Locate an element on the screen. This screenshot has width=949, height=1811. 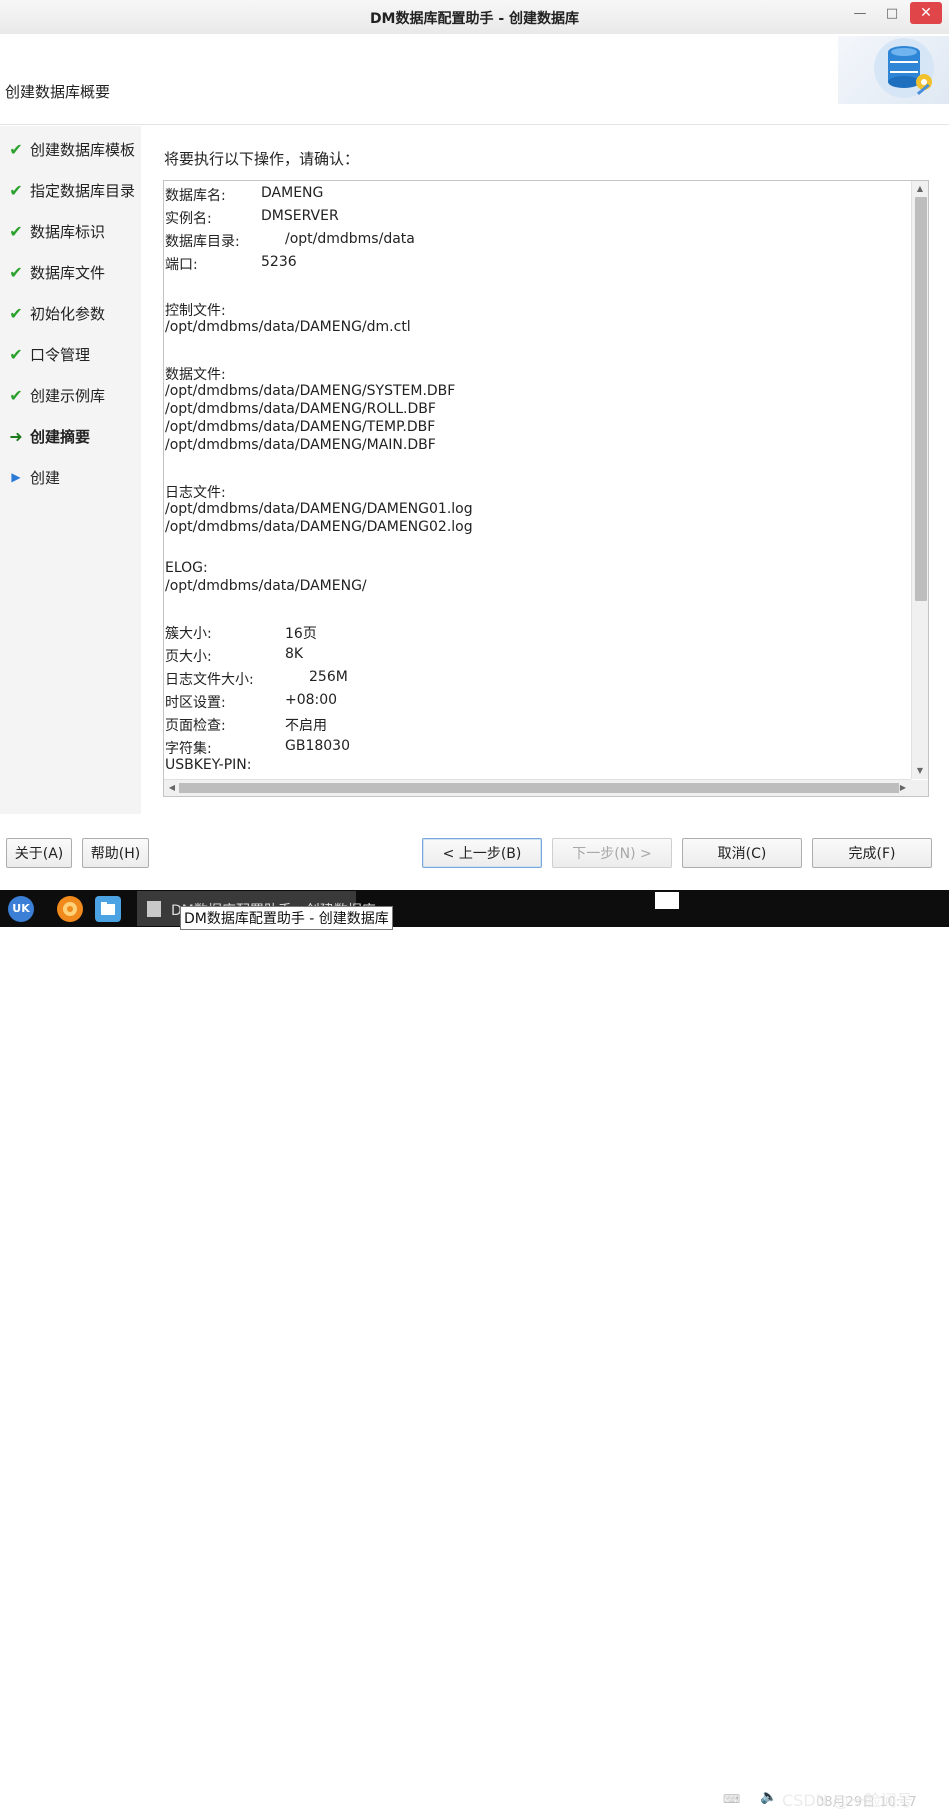
step-label: 创建数据库模板 is located at coordinates (83, 149).